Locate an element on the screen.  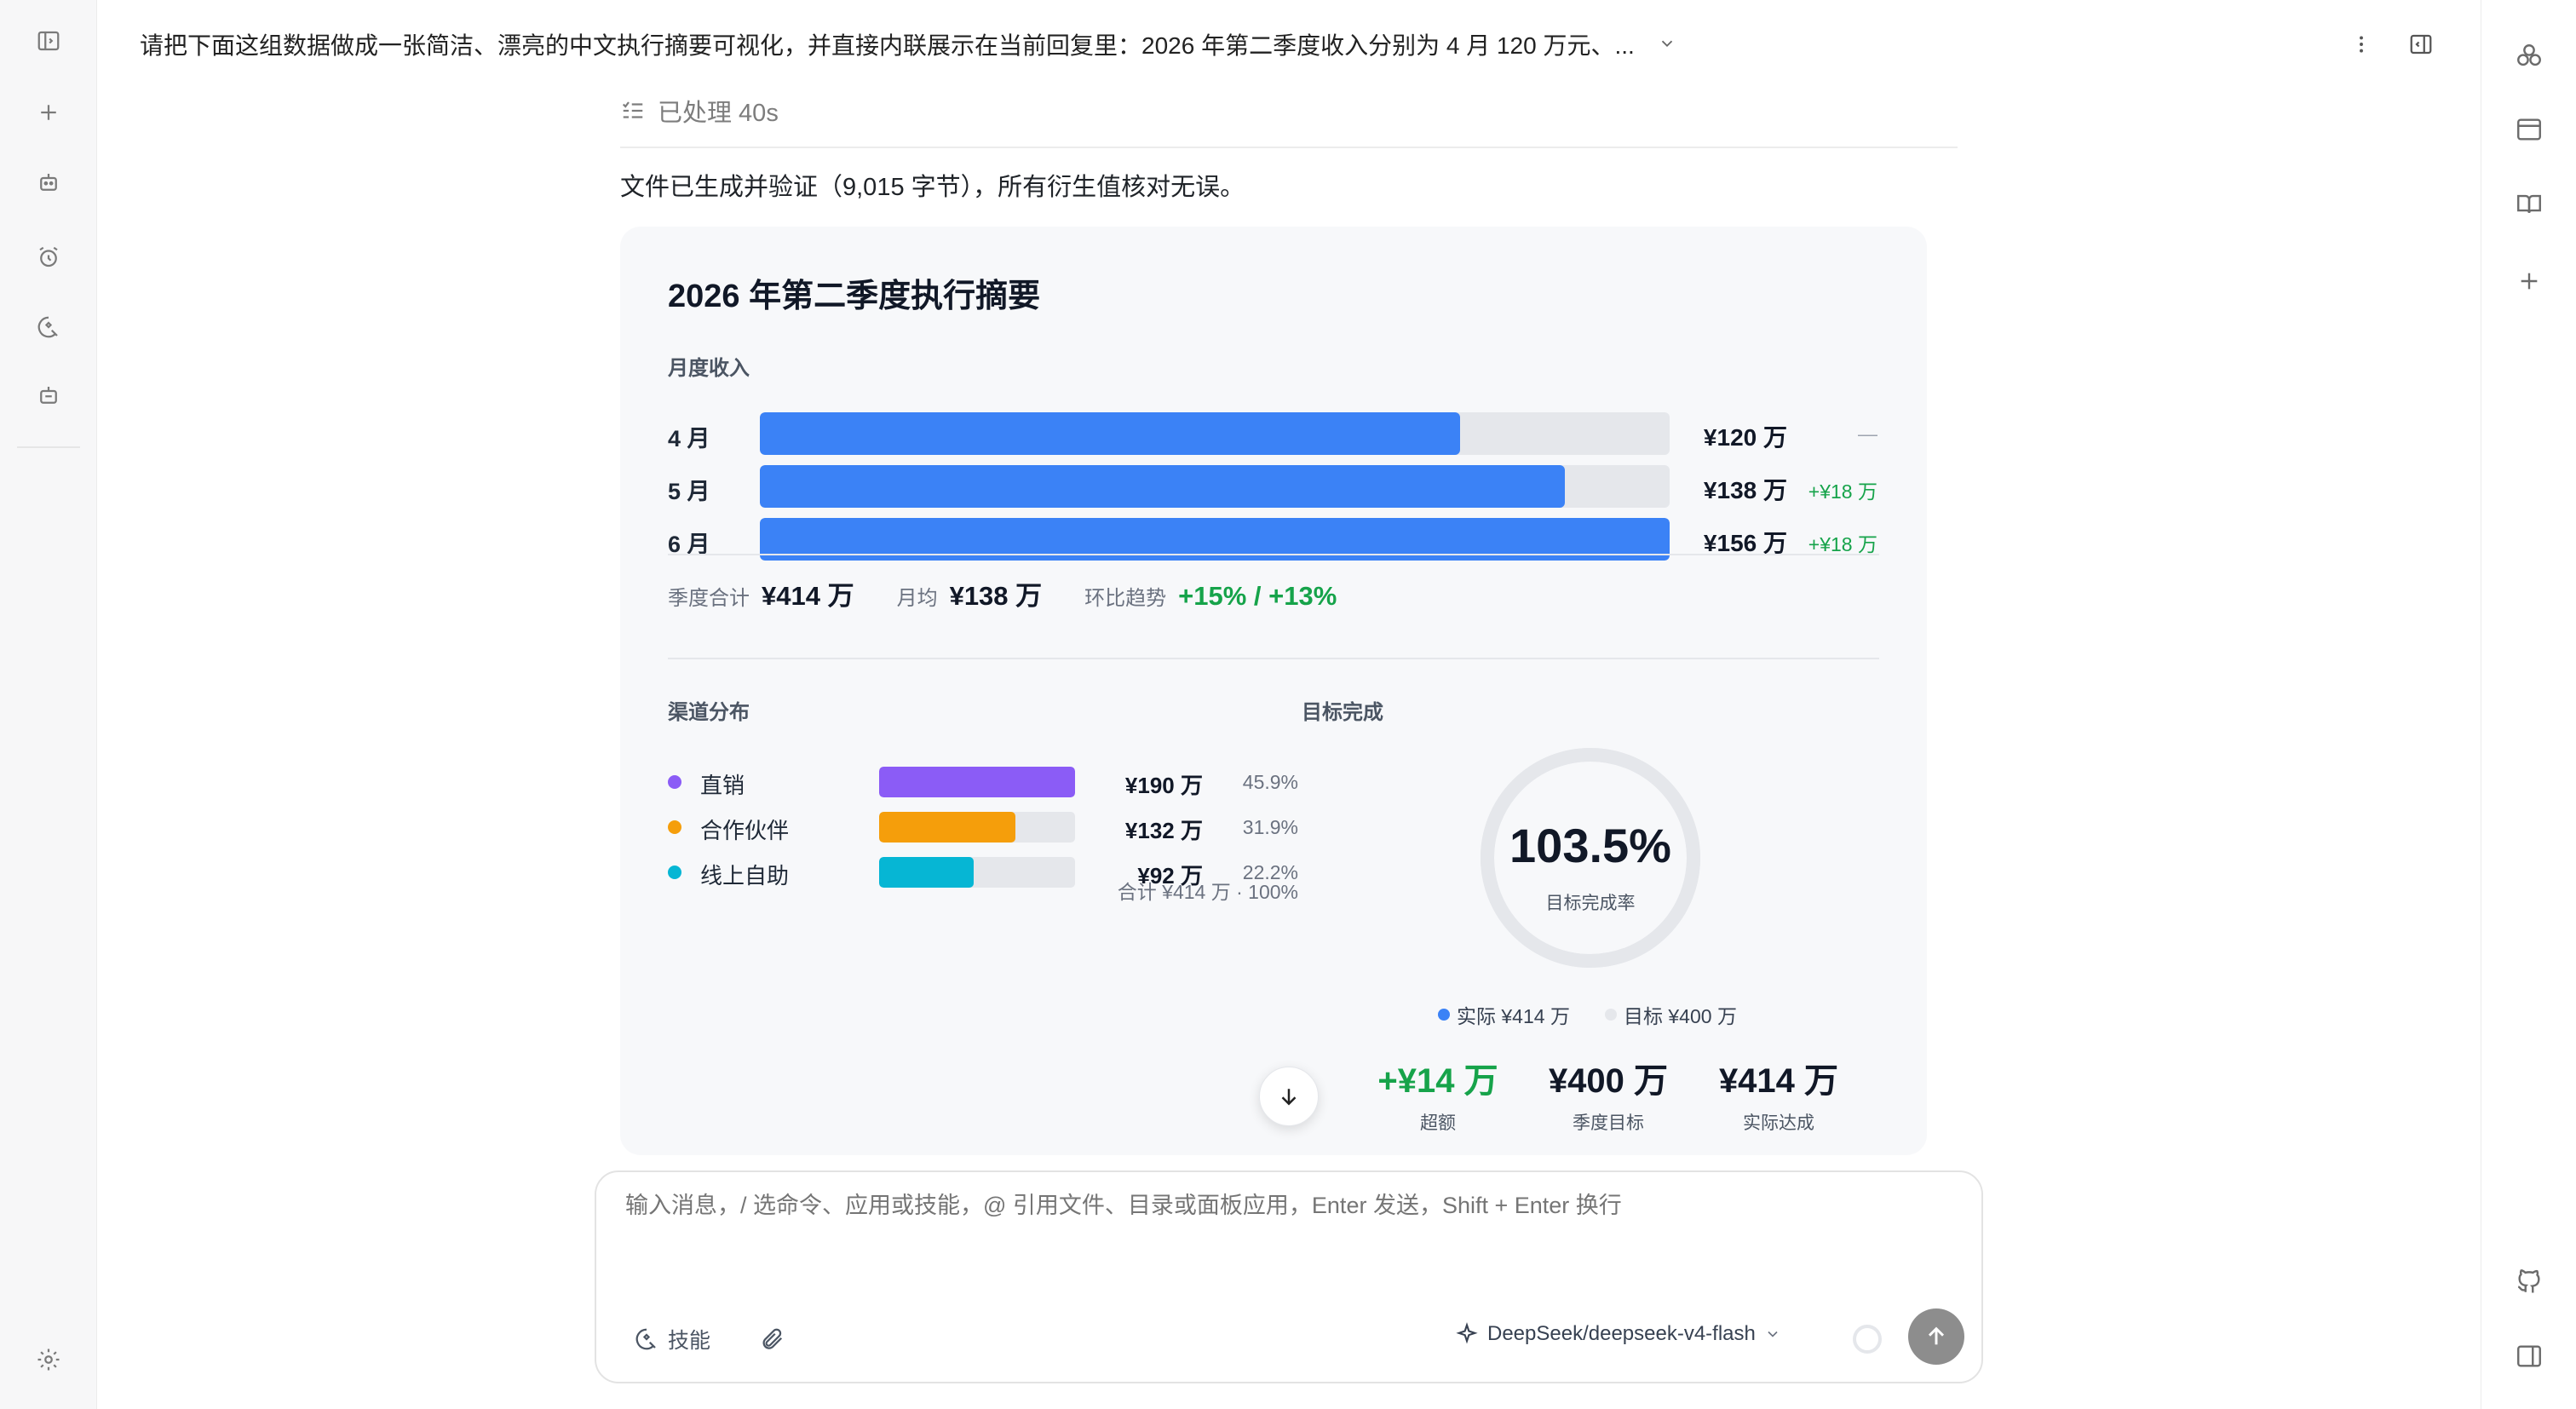
kpi-excess-label: 超额 is located at coordinates (1438, 1123).